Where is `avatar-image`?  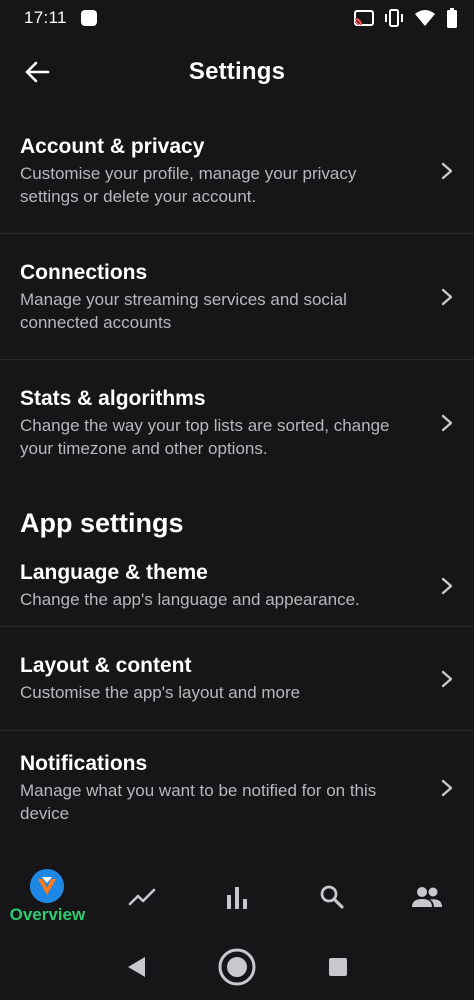 avatar-image is located at coordinates (47, 886).